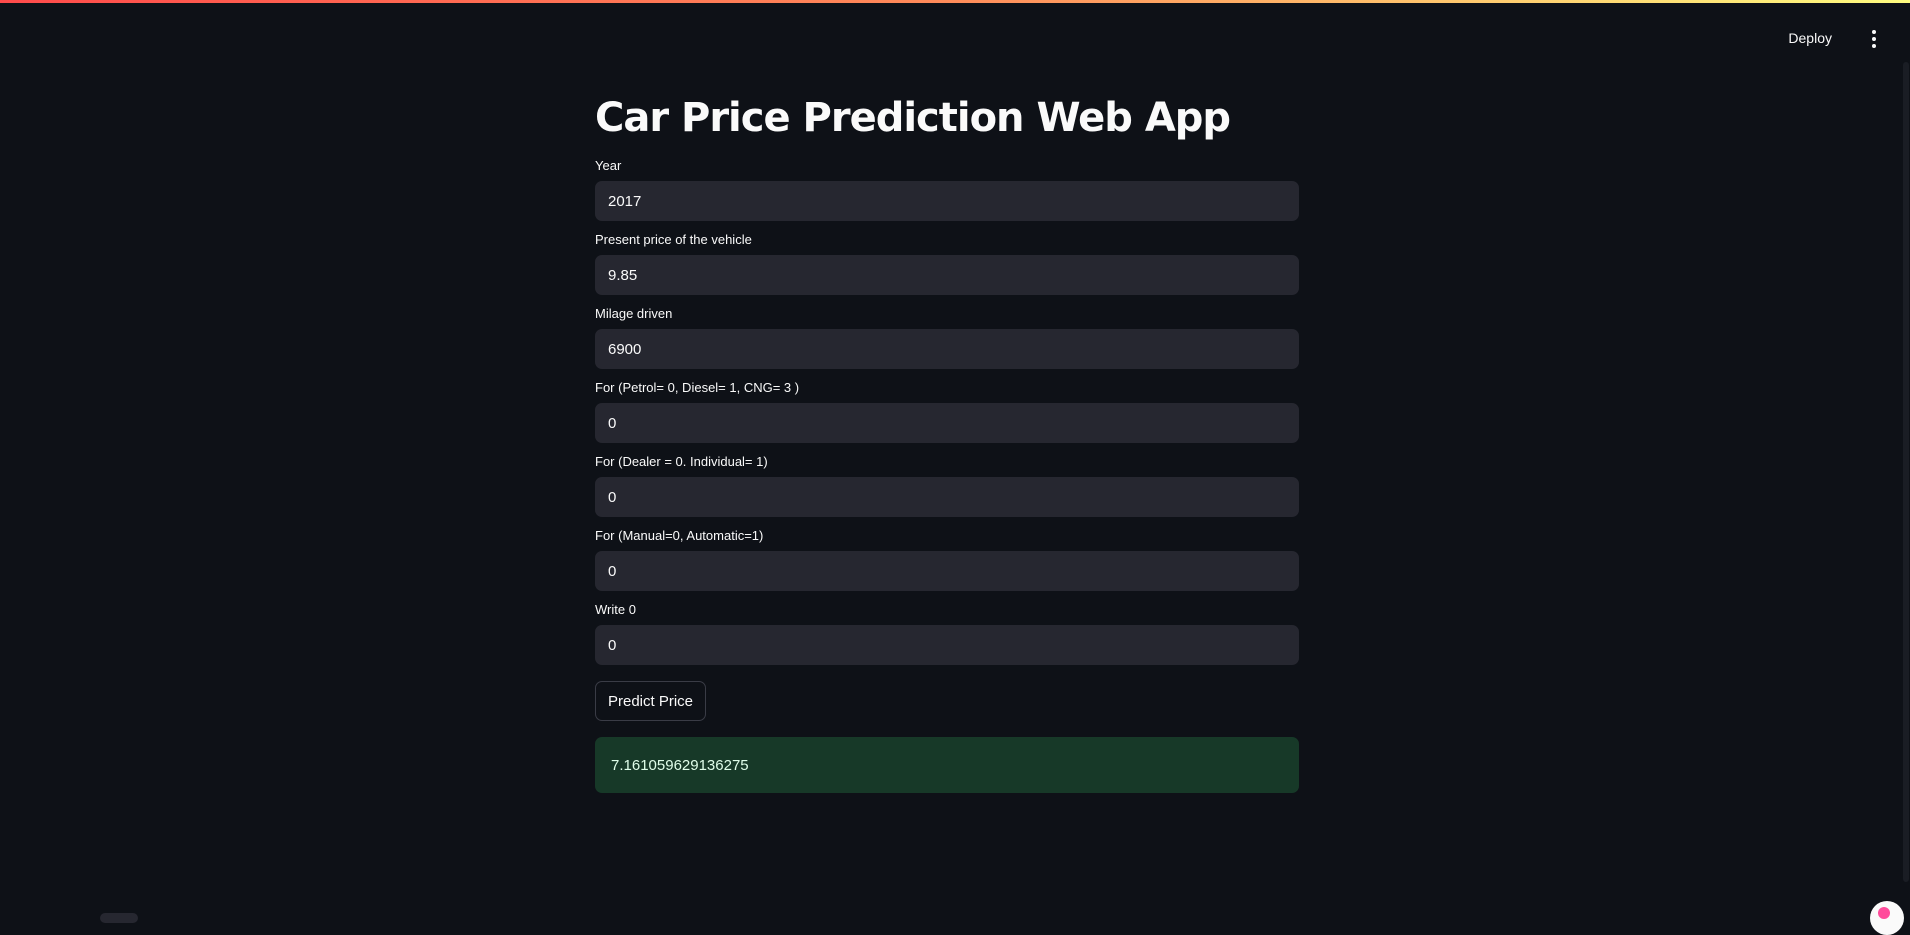  I want to click on prediction-result-box: 7.161059629136275, so click(947, 765).